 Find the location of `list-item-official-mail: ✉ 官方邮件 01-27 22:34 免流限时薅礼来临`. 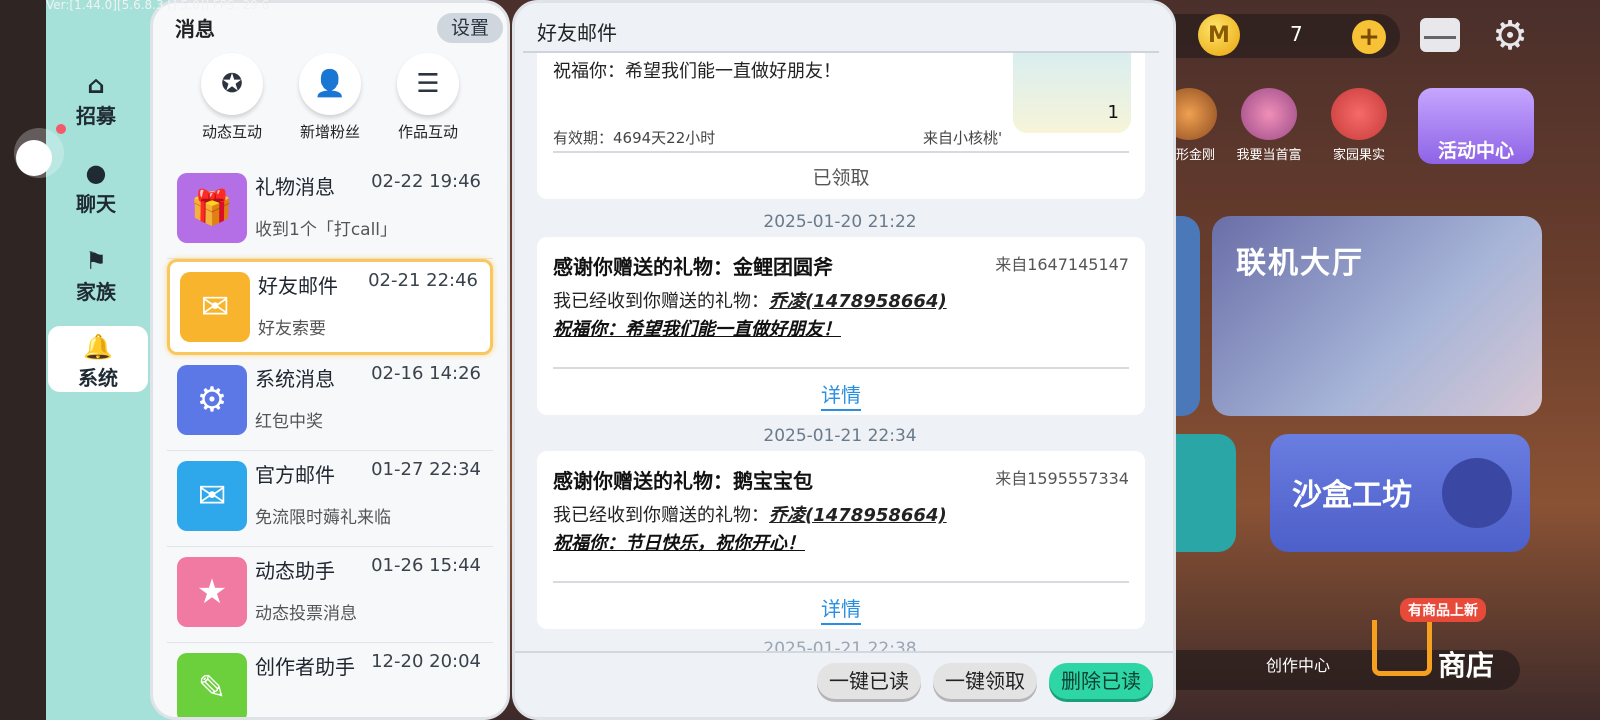

list-item-official-mail: ✉ 官方邮件 01-27 22:34 免流限时薅礼来临 is located at coordinates (330, 499).